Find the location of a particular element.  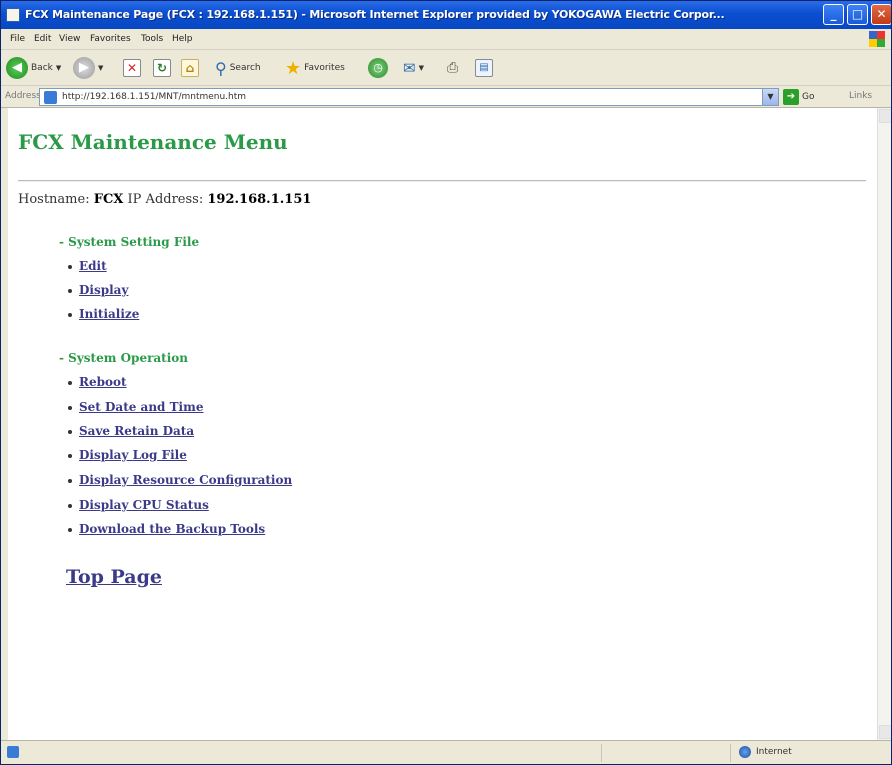

scroll-down-icon is located at coordinates (885, 732).